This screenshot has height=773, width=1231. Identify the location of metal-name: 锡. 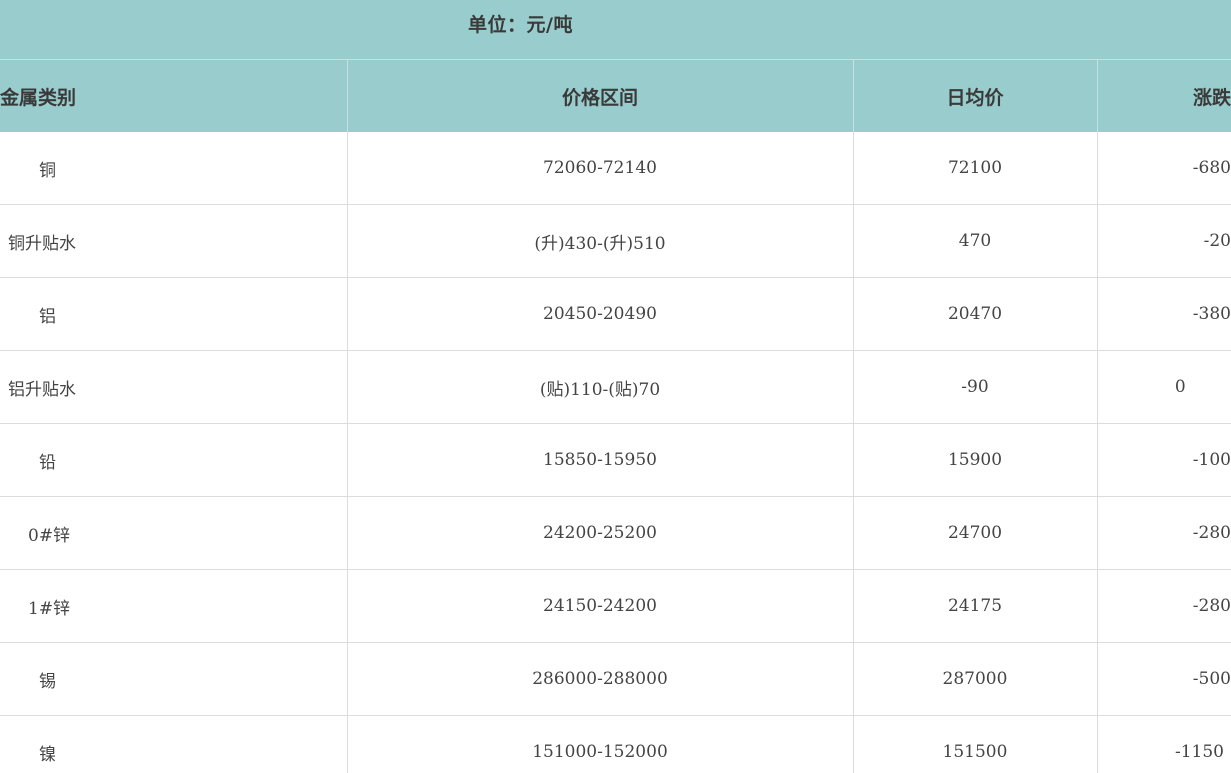
(174, 679).